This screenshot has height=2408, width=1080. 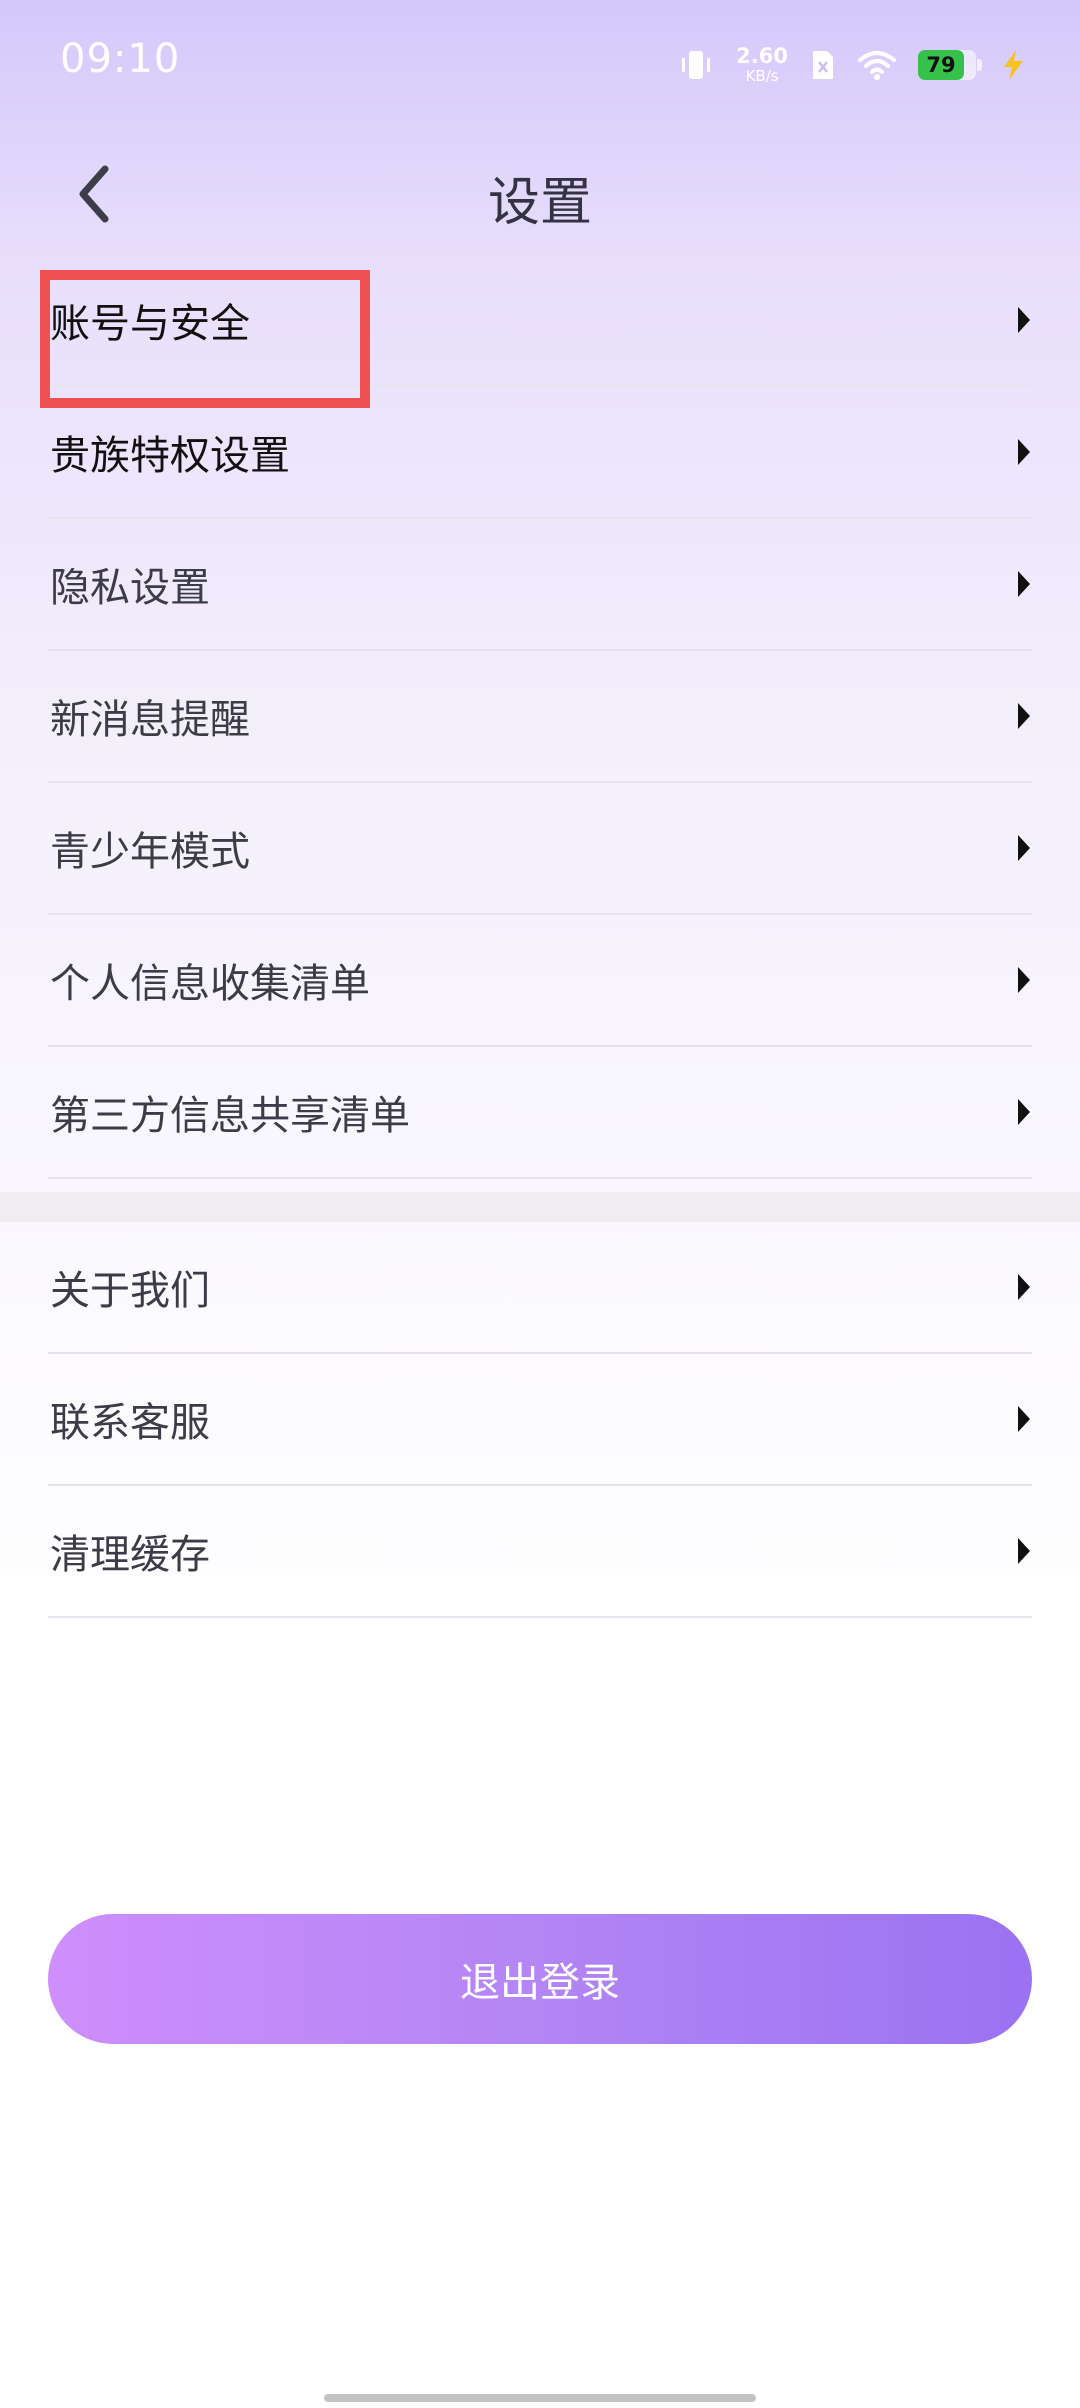 What do you see at coordinates (540, 717) in the screenshot?
I see `menu-item-notifications: 新消息提醒` at bounding box center [540, 717].